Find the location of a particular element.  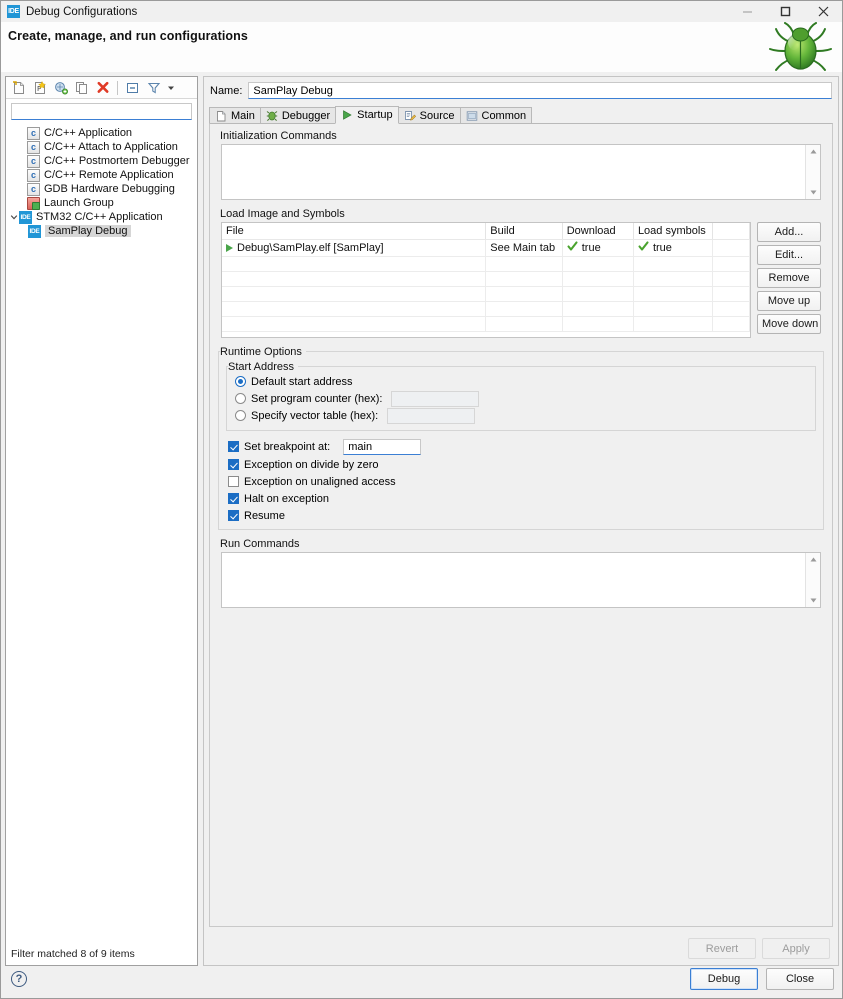

tree-item-label: GDB Hardware Debugging is located at coordinates (109, 189).